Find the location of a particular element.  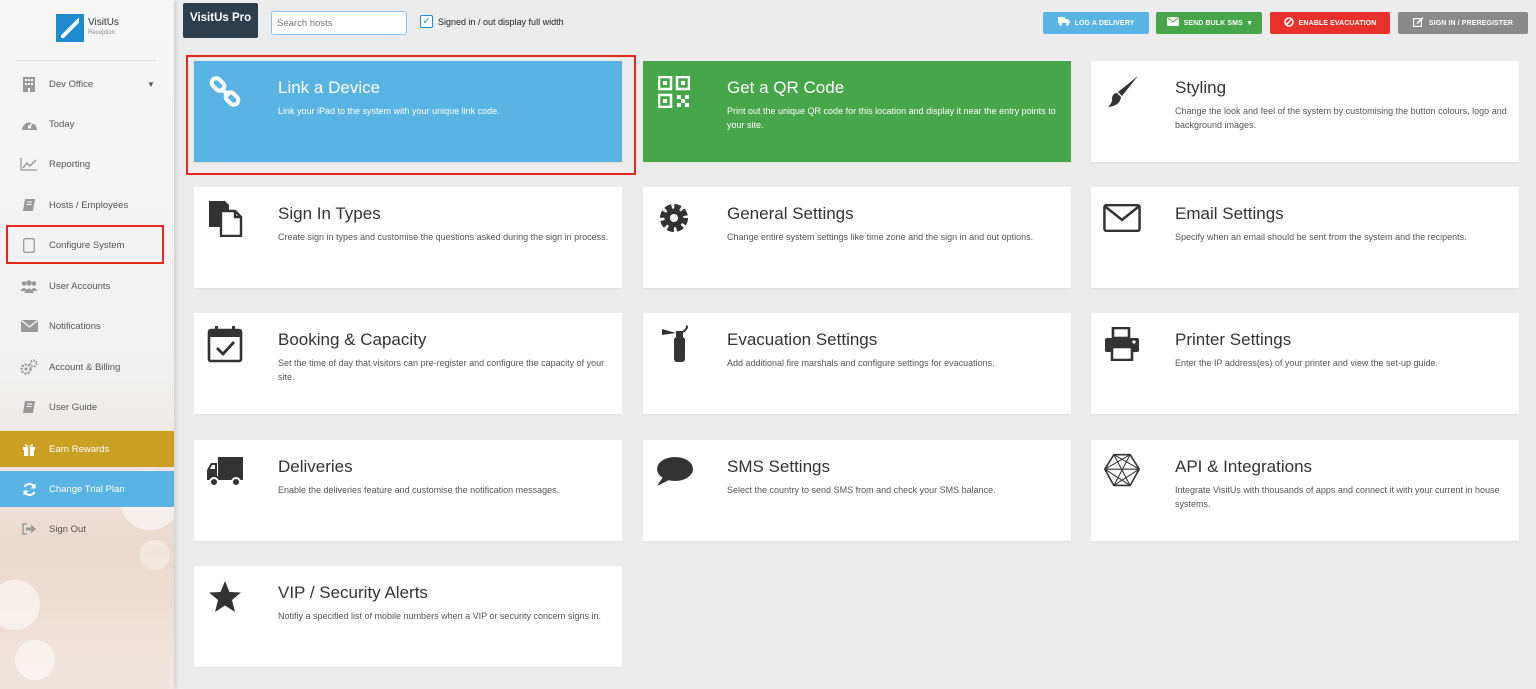

chevron-down-icon: ▼ is located at coordinates (151, 84).